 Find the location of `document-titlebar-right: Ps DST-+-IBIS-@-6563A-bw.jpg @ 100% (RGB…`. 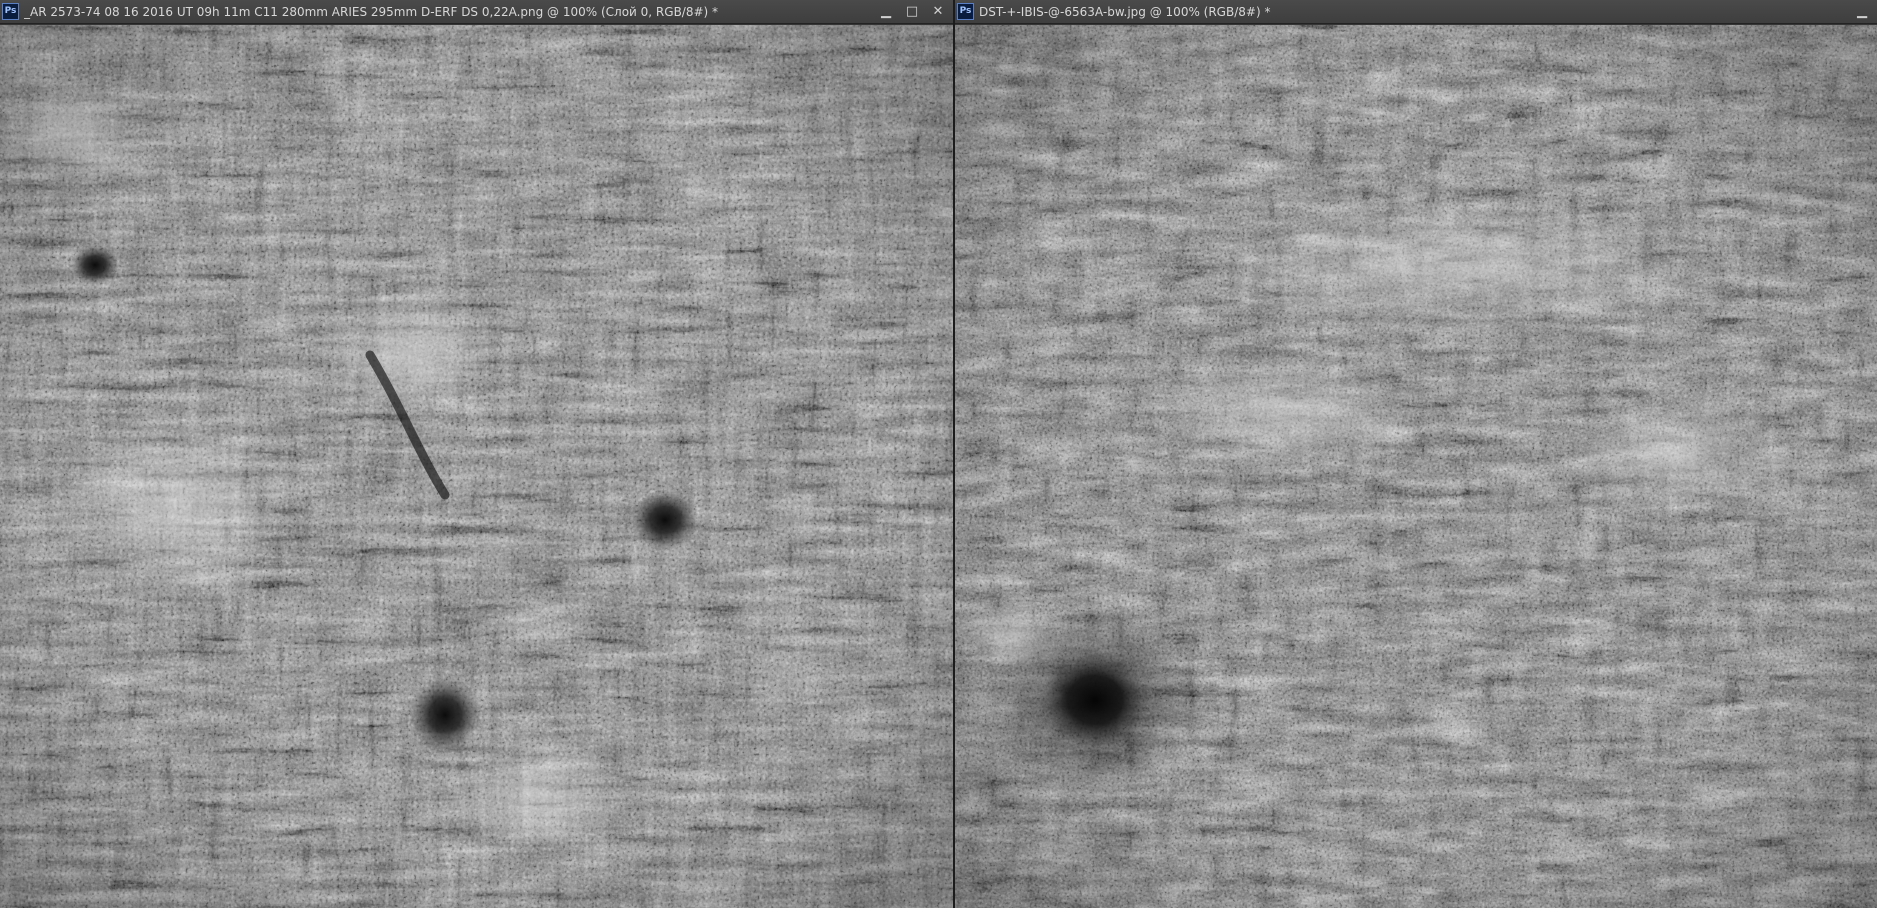

document-titlebar-right: Ps DST-+-IBIS-@-6563A-bw.jpg @ 100% (RGB… is located at coordinates (1416, 12).